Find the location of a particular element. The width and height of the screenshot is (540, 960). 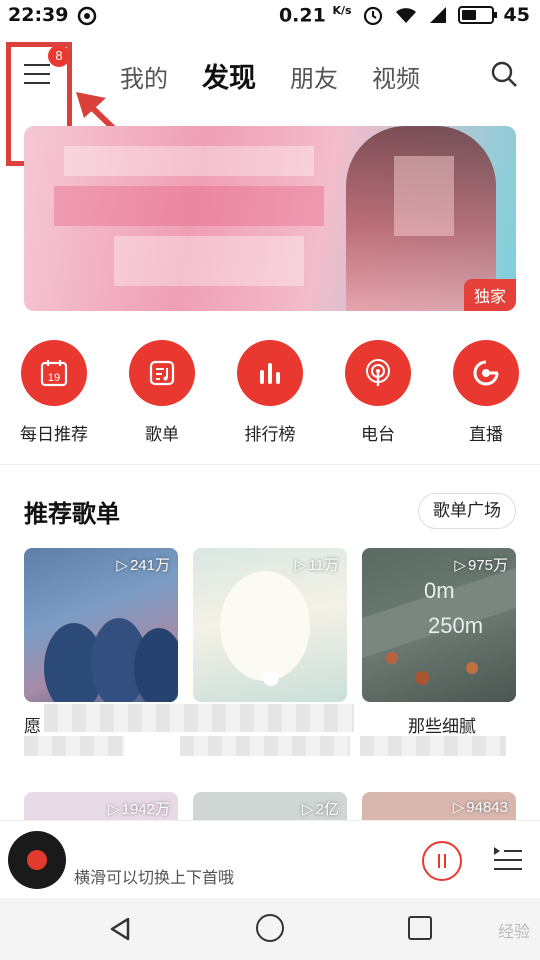

live-icon is located at coordinates (486, 373).